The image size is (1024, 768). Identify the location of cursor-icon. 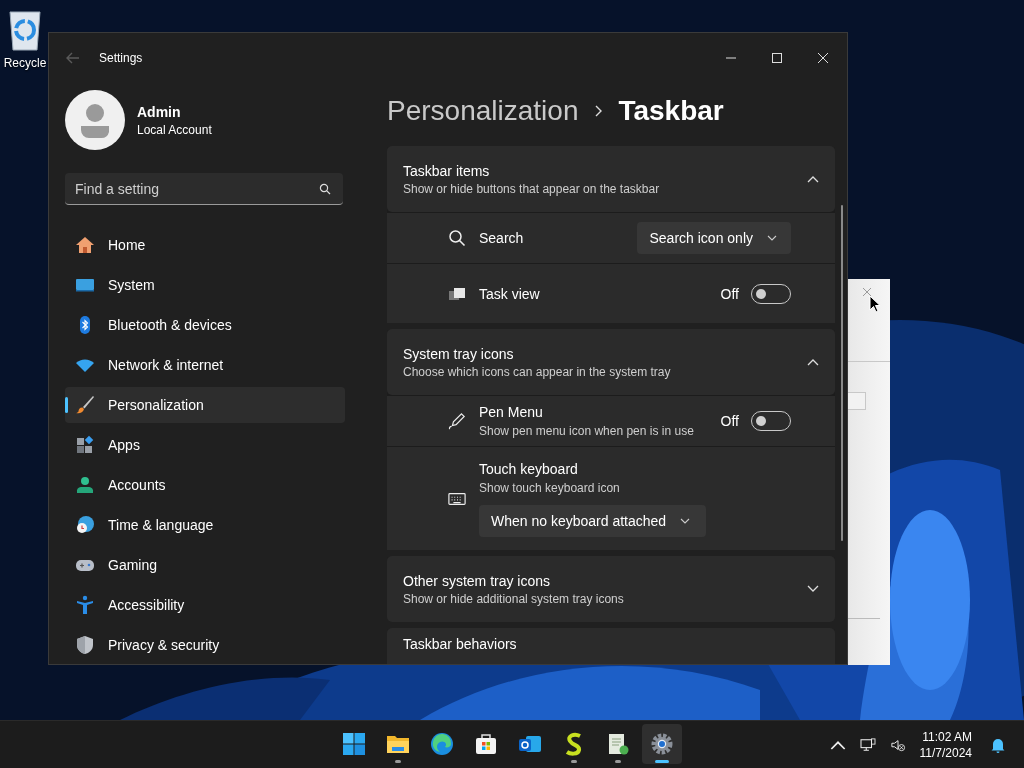
(875, 304).